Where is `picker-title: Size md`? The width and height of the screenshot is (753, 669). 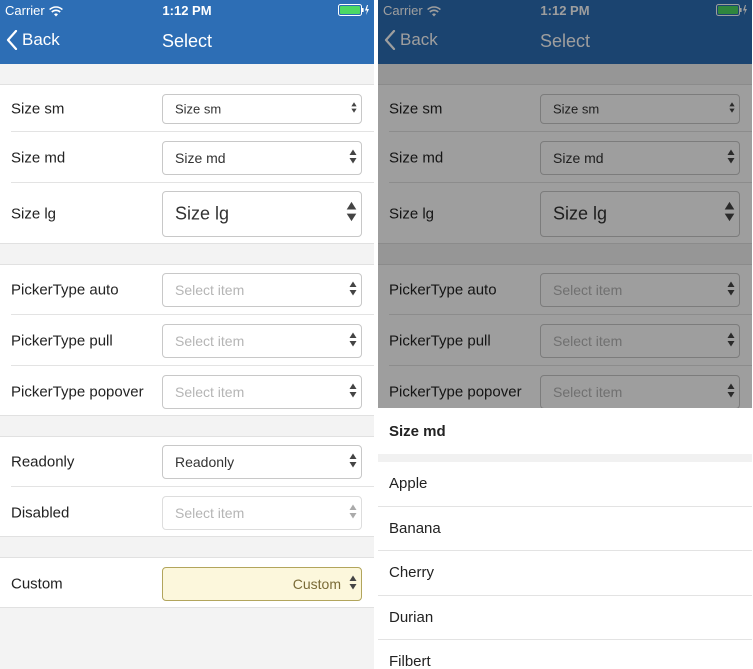 picker-title: Size md is located at coordinates (417, 431).